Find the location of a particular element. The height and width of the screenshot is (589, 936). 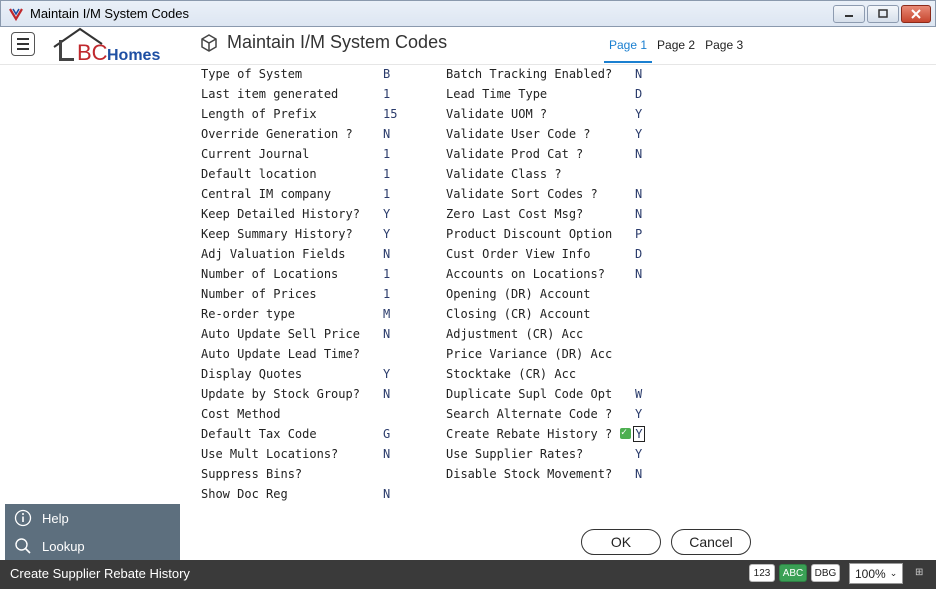

left-field-row: Show Doc Reg N is located at coordinates (468, 494).